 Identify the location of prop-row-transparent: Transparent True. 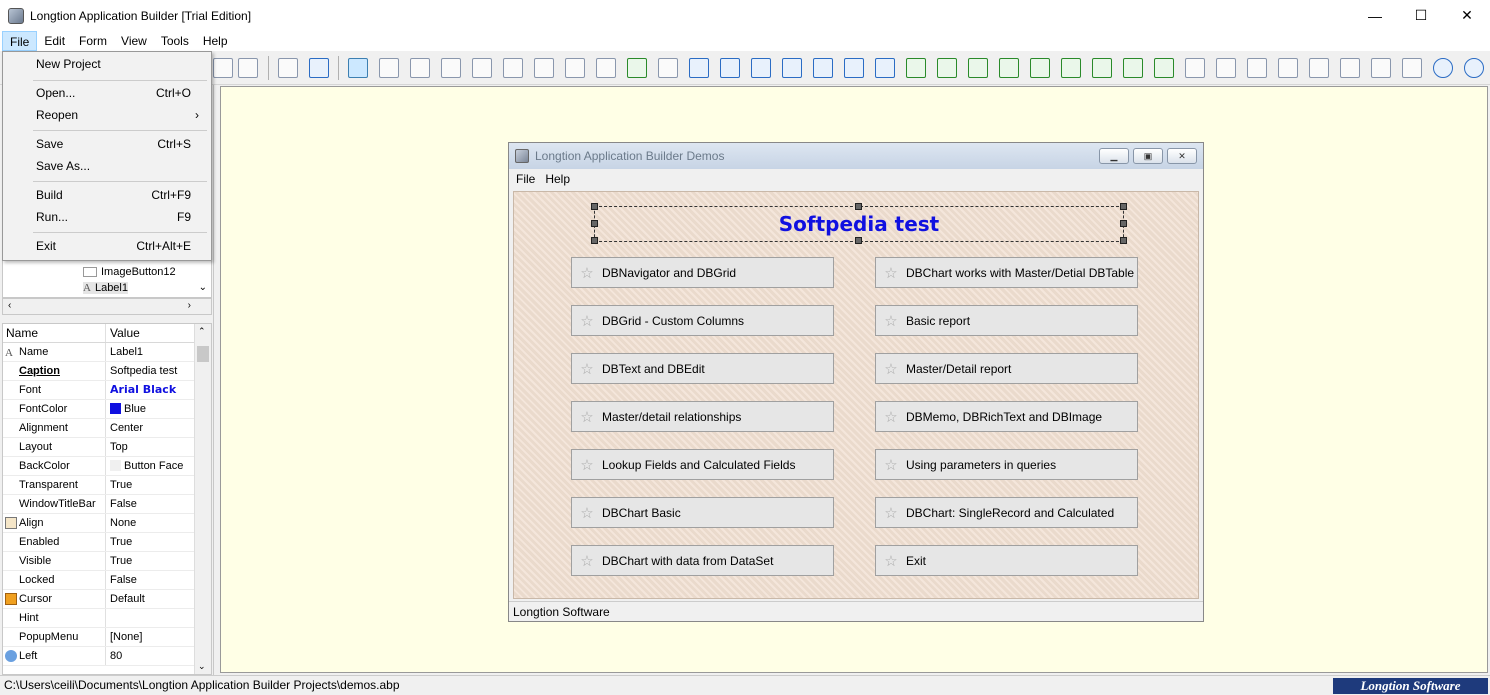
(107, 485).